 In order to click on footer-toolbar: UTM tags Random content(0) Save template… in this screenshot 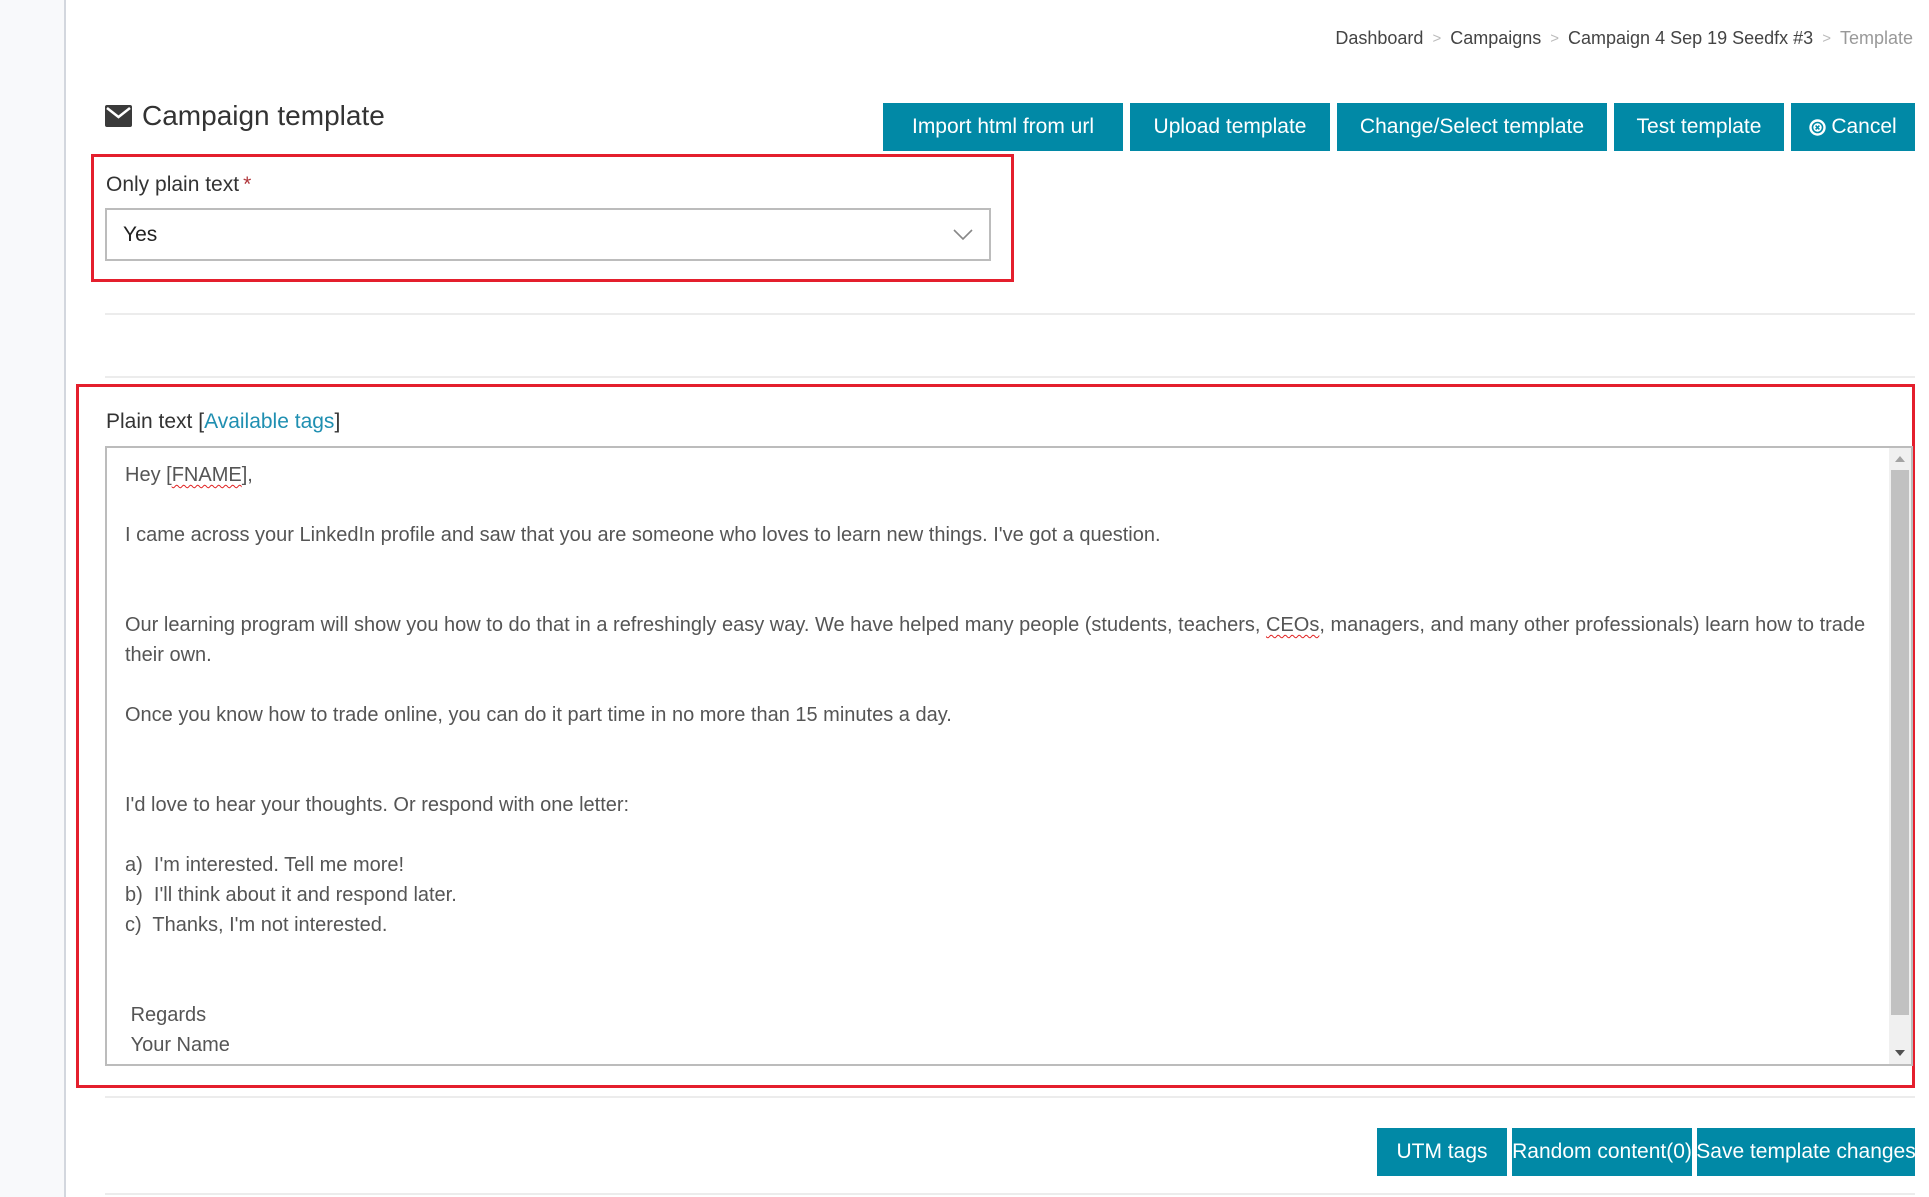, I will do `click(1646, 1152)`.